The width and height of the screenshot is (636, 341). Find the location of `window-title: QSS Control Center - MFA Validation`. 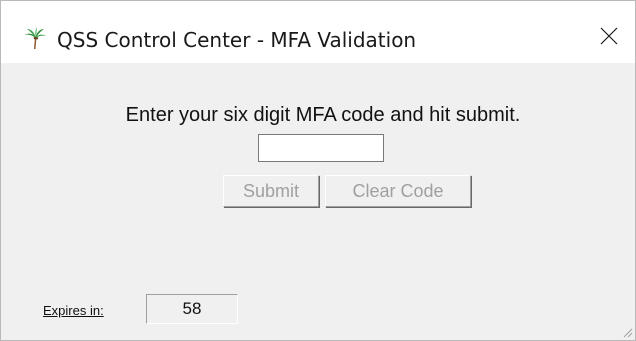

window-title: QSS Control Center - MFA Validation is located at coordinates (237, 40).